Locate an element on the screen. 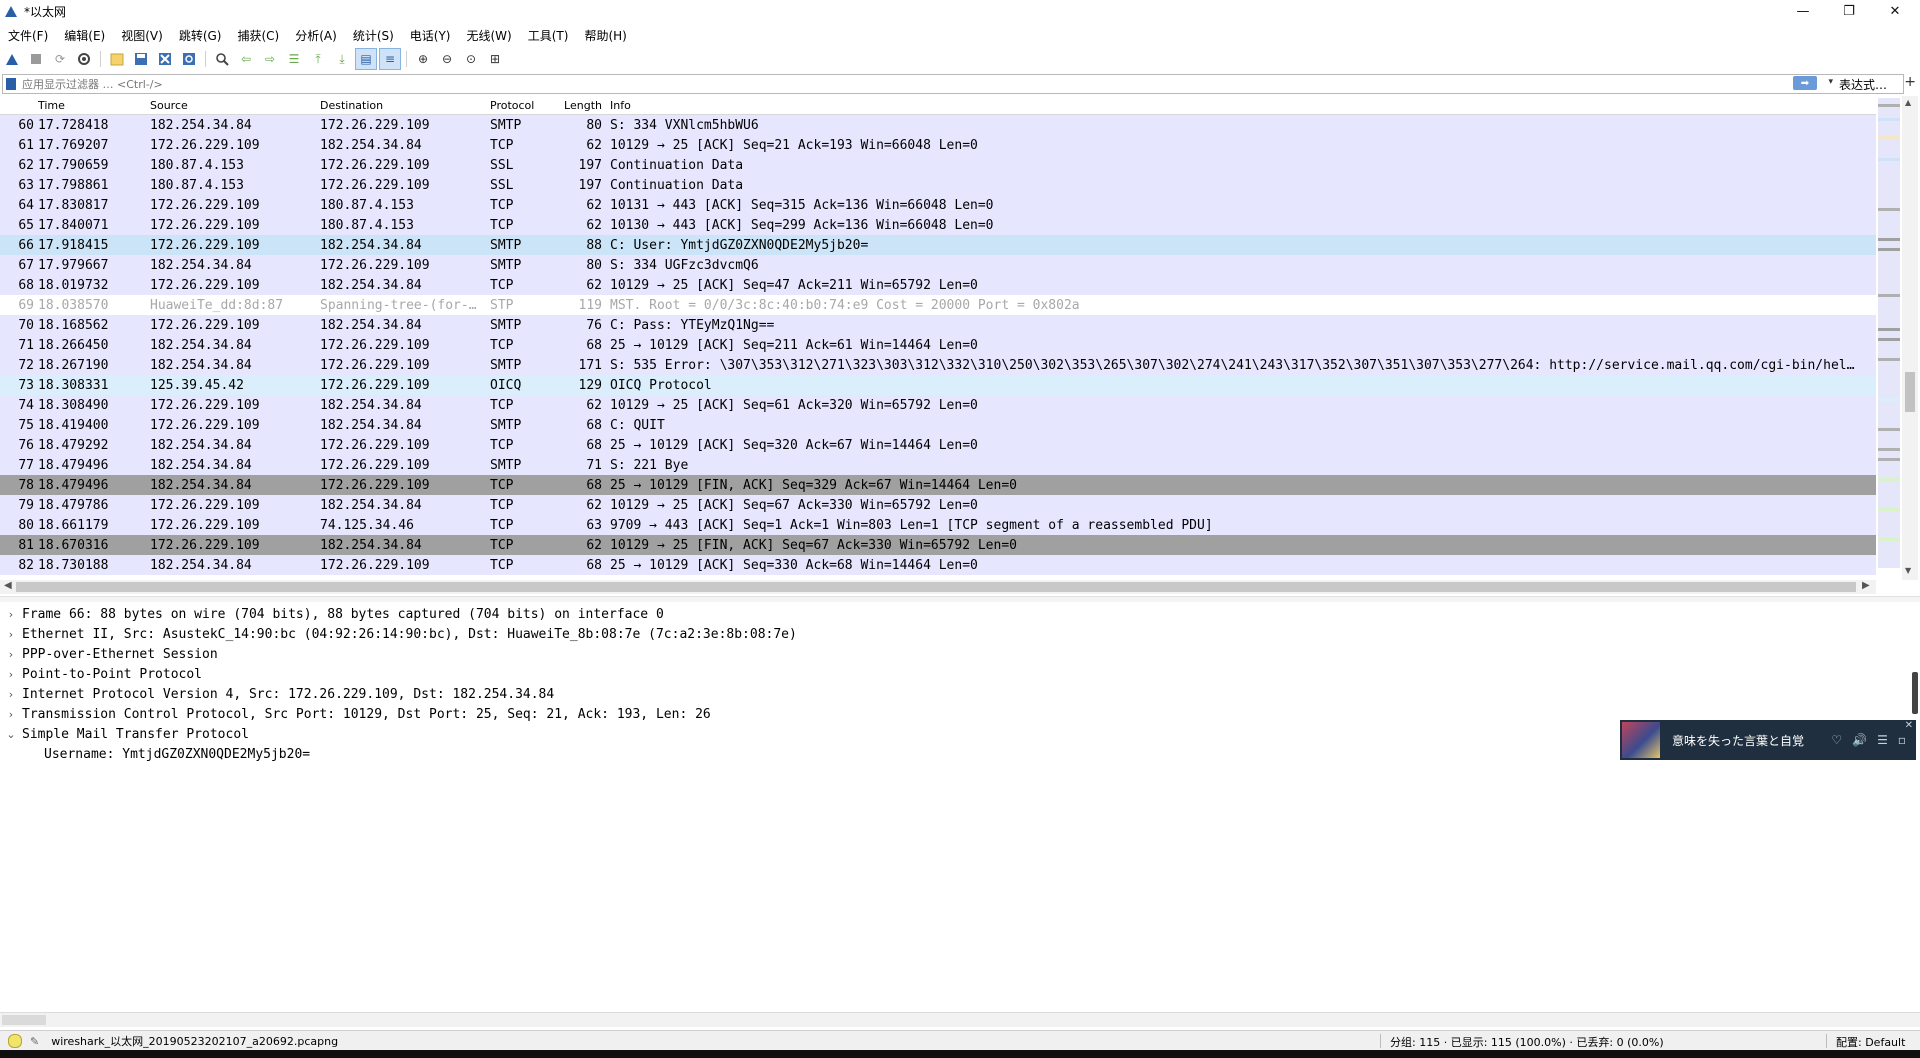 The width and height of the screenshot is (1920, 1058). col-protocol-header: Protocol is located at coordinates (521, 105).